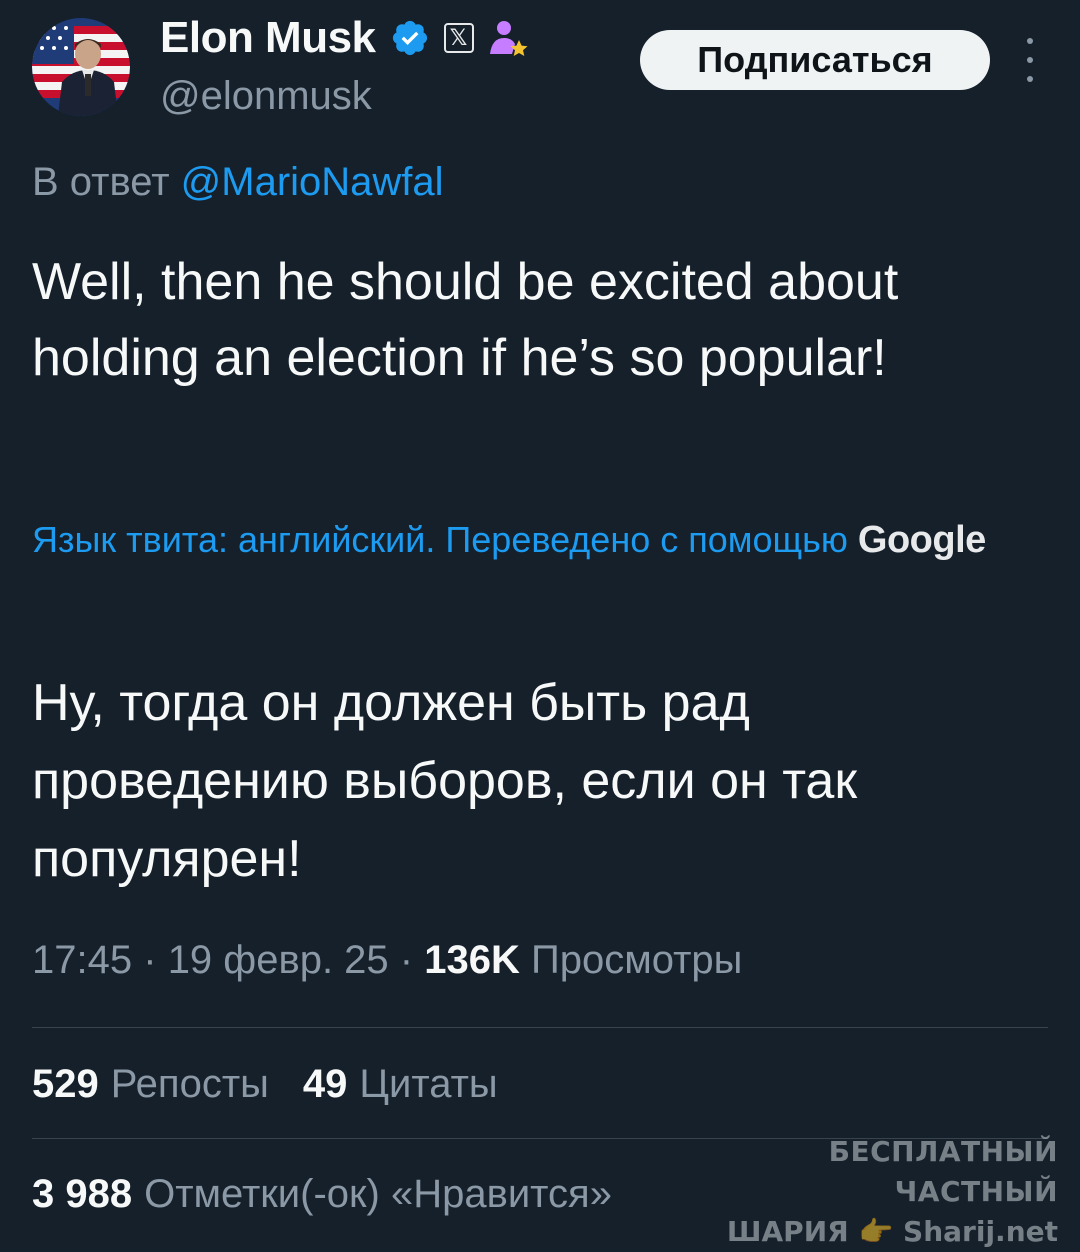 The height and width of the screenshot is (1252, 1080). I want to click on views-label: Просмотры, so click(637, 960).